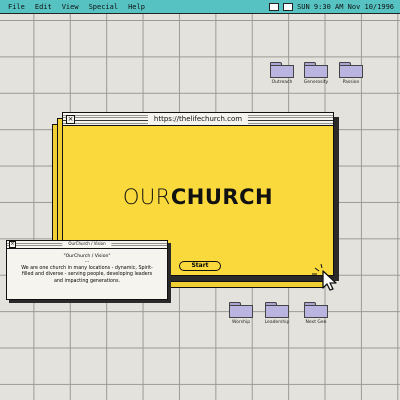 The image size is (400, 400). What do you see at coordinates (324, 277) in the screenshot?
I see `cursor-icon` at bounding box center [324, 277].